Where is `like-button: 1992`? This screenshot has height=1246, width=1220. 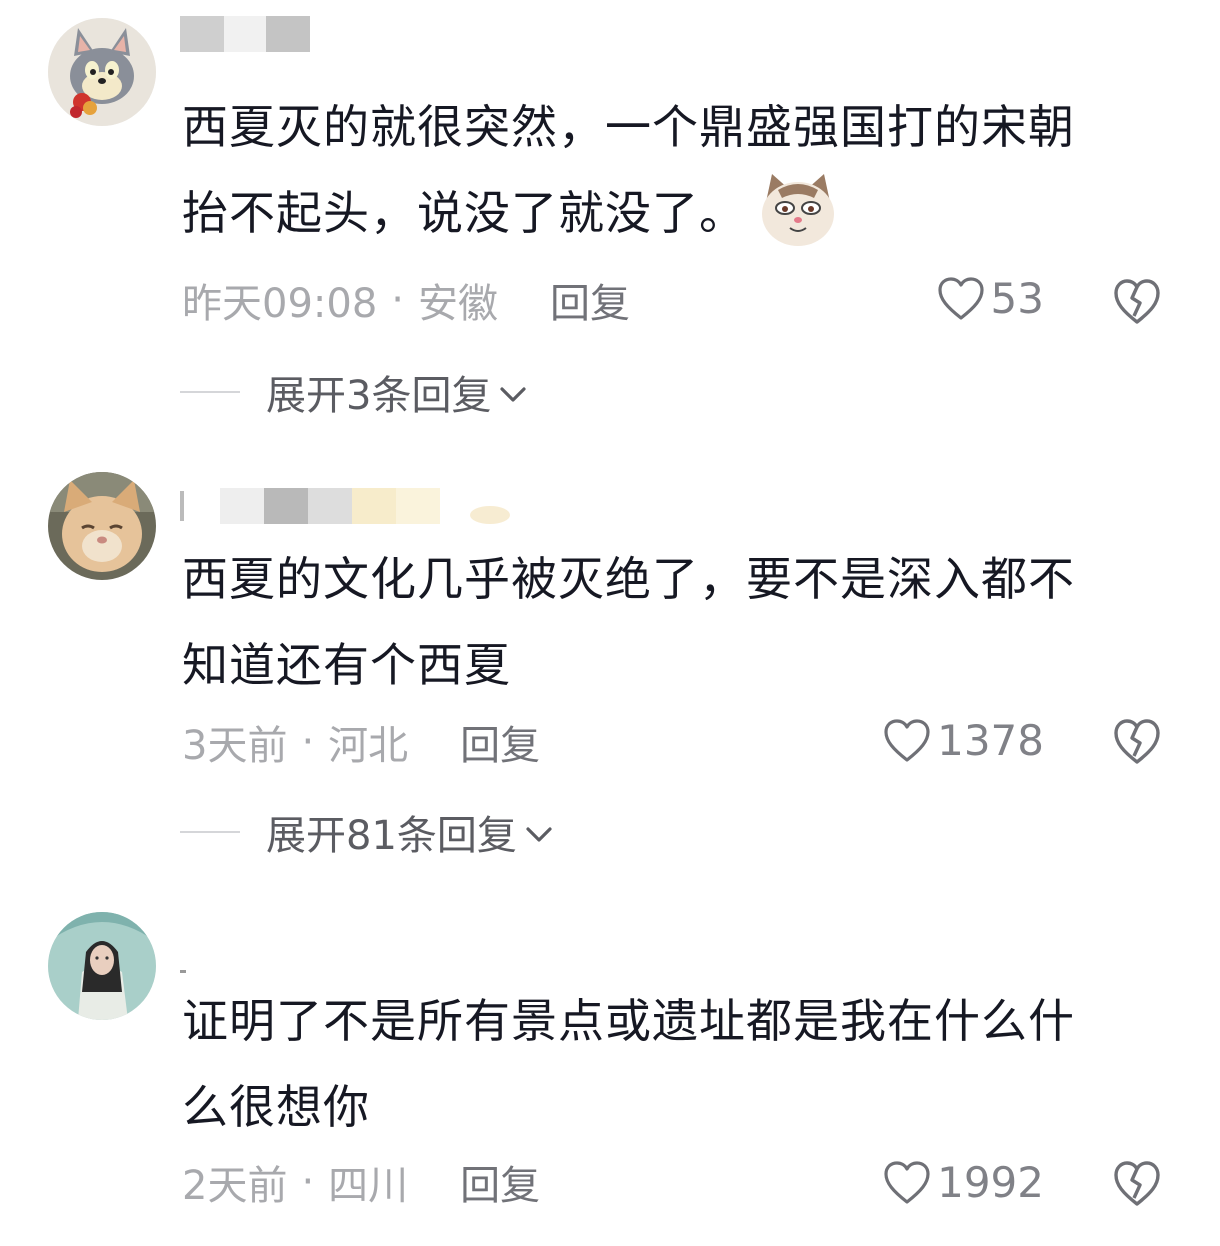
like-button: 1992 is located at coordinates (963, 1182).